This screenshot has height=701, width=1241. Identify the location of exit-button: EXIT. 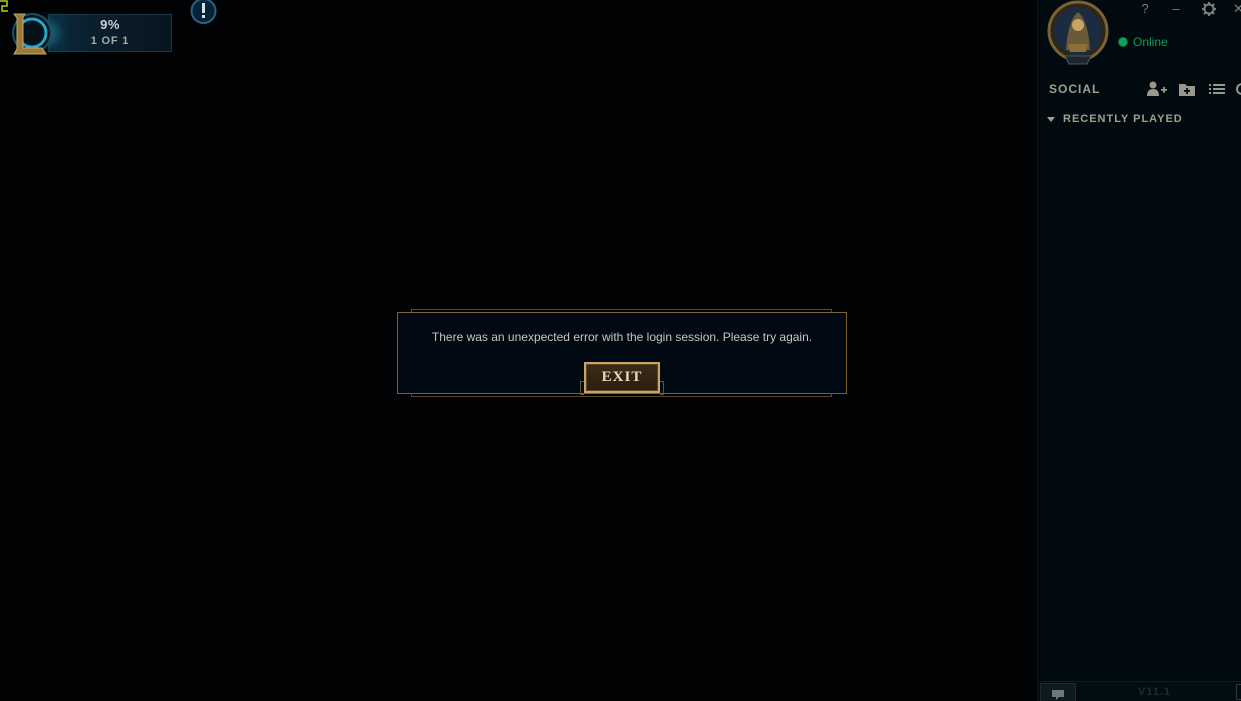
(622, 377).